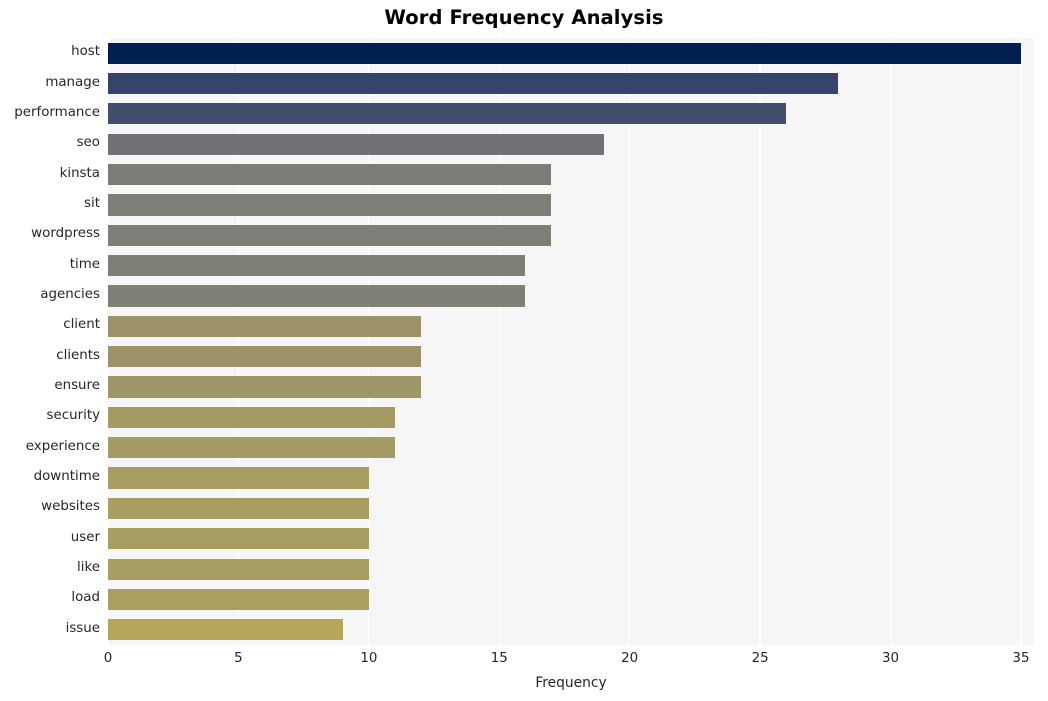  I want to click on bar-wordpress, so click(330, 235).